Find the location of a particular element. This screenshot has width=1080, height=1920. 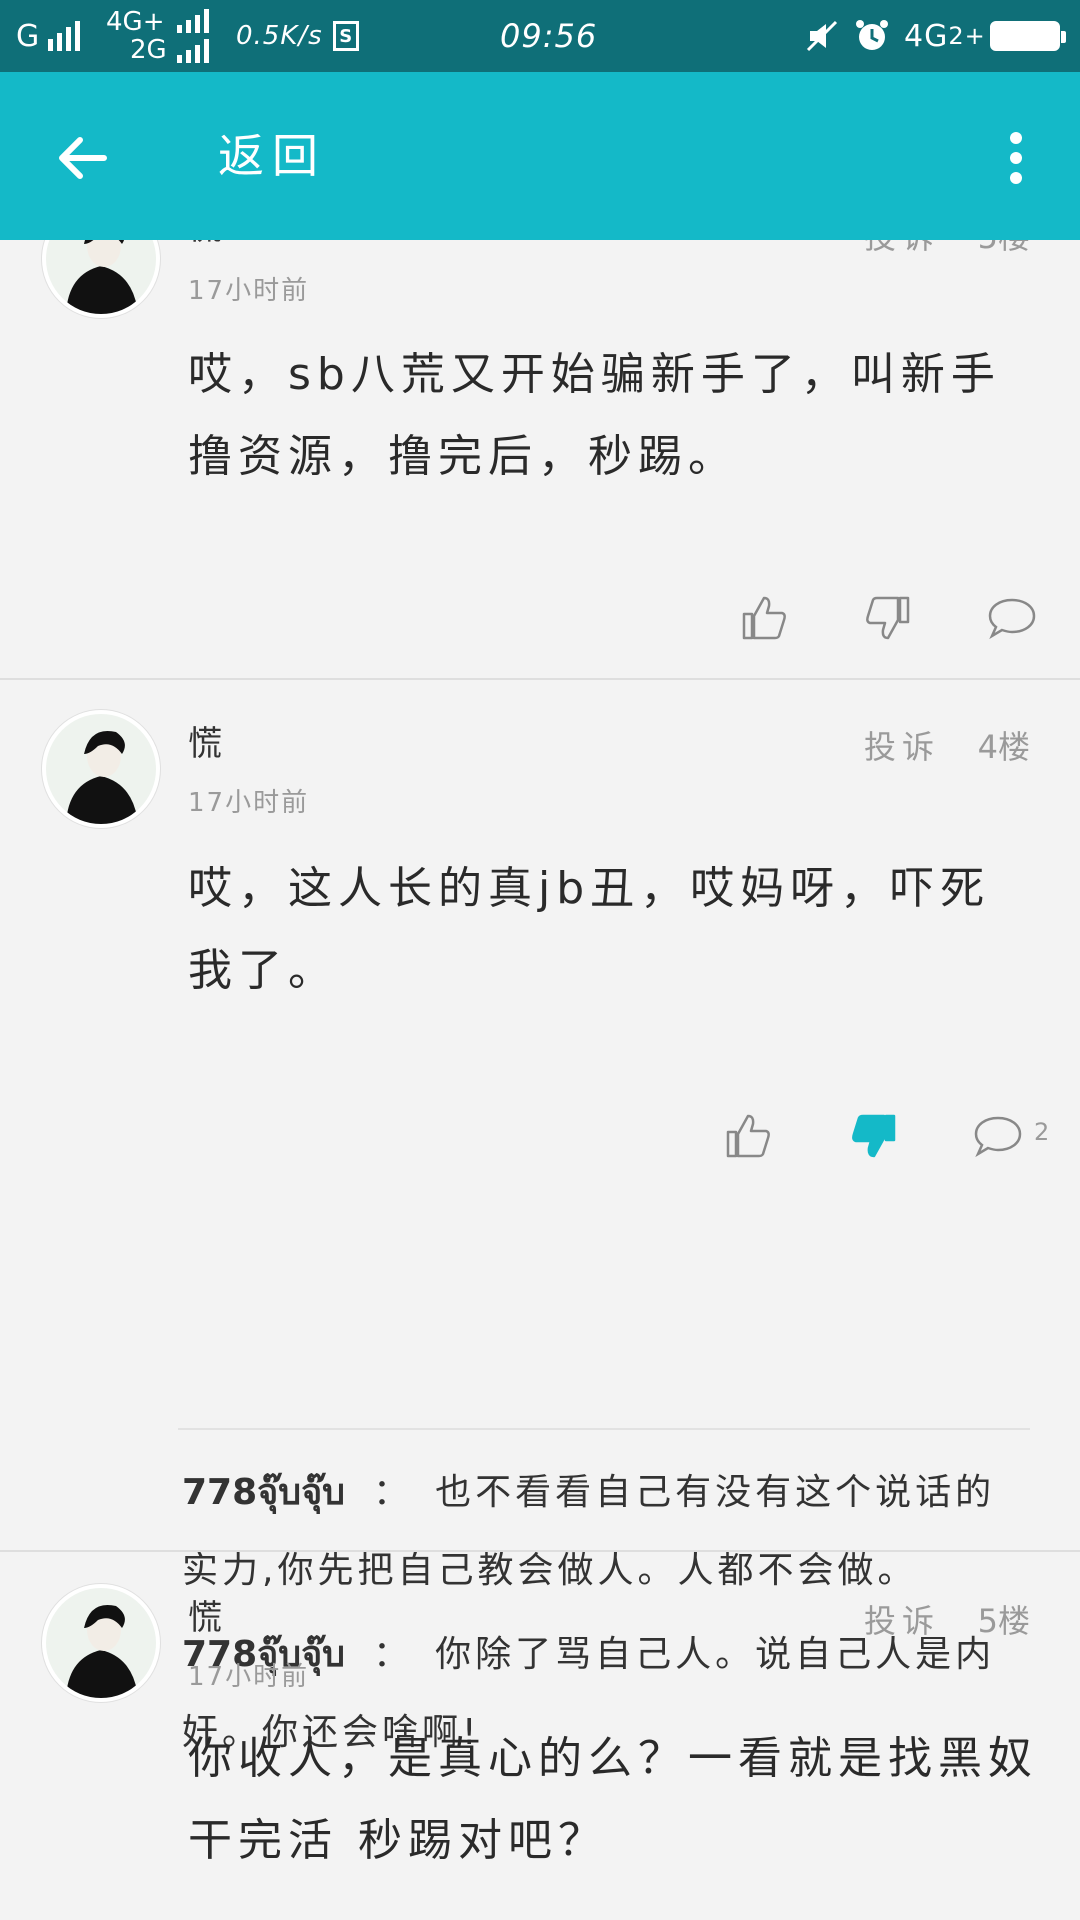

data-saver-icon: S is located at coordinates (345, 36).